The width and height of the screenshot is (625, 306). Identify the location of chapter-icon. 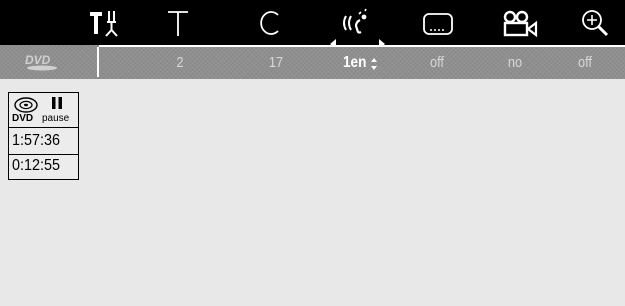
(270, 23).